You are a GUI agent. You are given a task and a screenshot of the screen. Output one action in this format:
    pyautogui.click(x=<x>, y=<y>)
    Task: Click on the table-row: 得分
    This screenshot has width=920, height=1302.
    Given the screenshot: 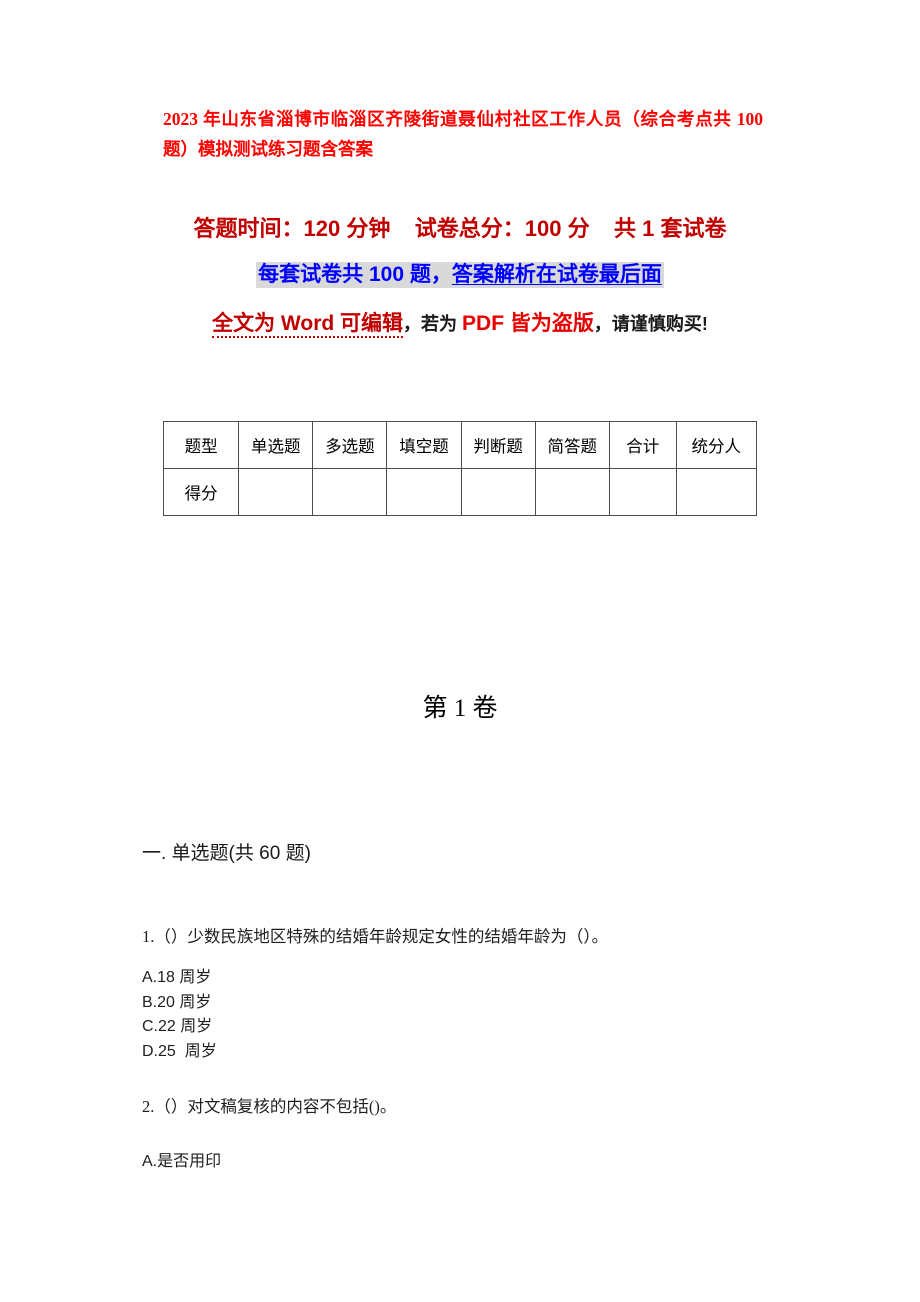 What is the action you would take?
    pyautogui.click(x=460, y=492)
    